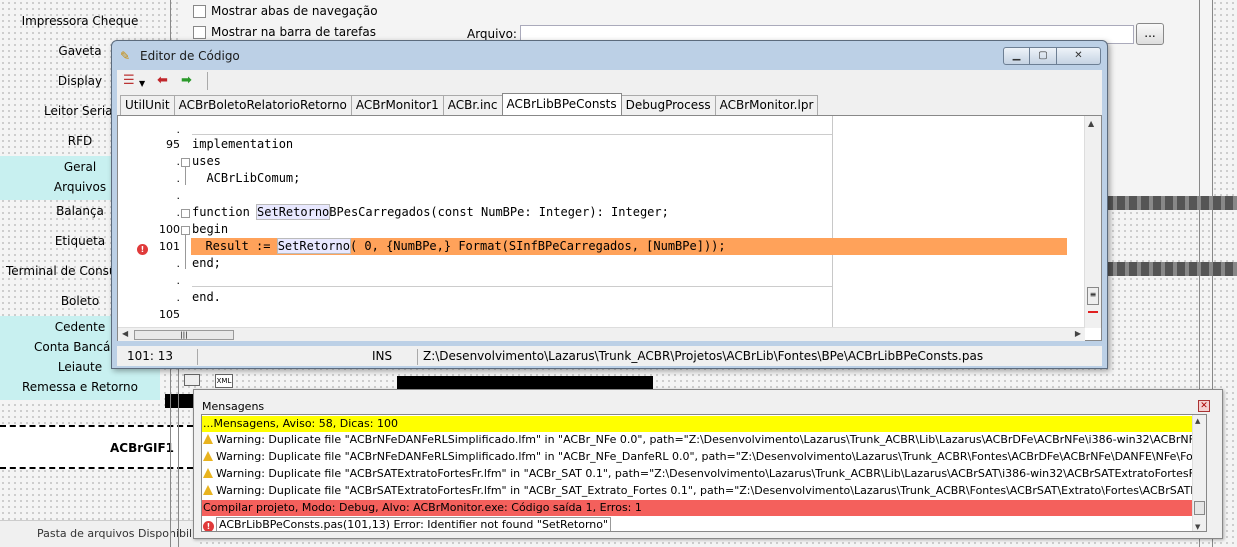  I want to click on scroll-thumb: |||, so click(184, 335).